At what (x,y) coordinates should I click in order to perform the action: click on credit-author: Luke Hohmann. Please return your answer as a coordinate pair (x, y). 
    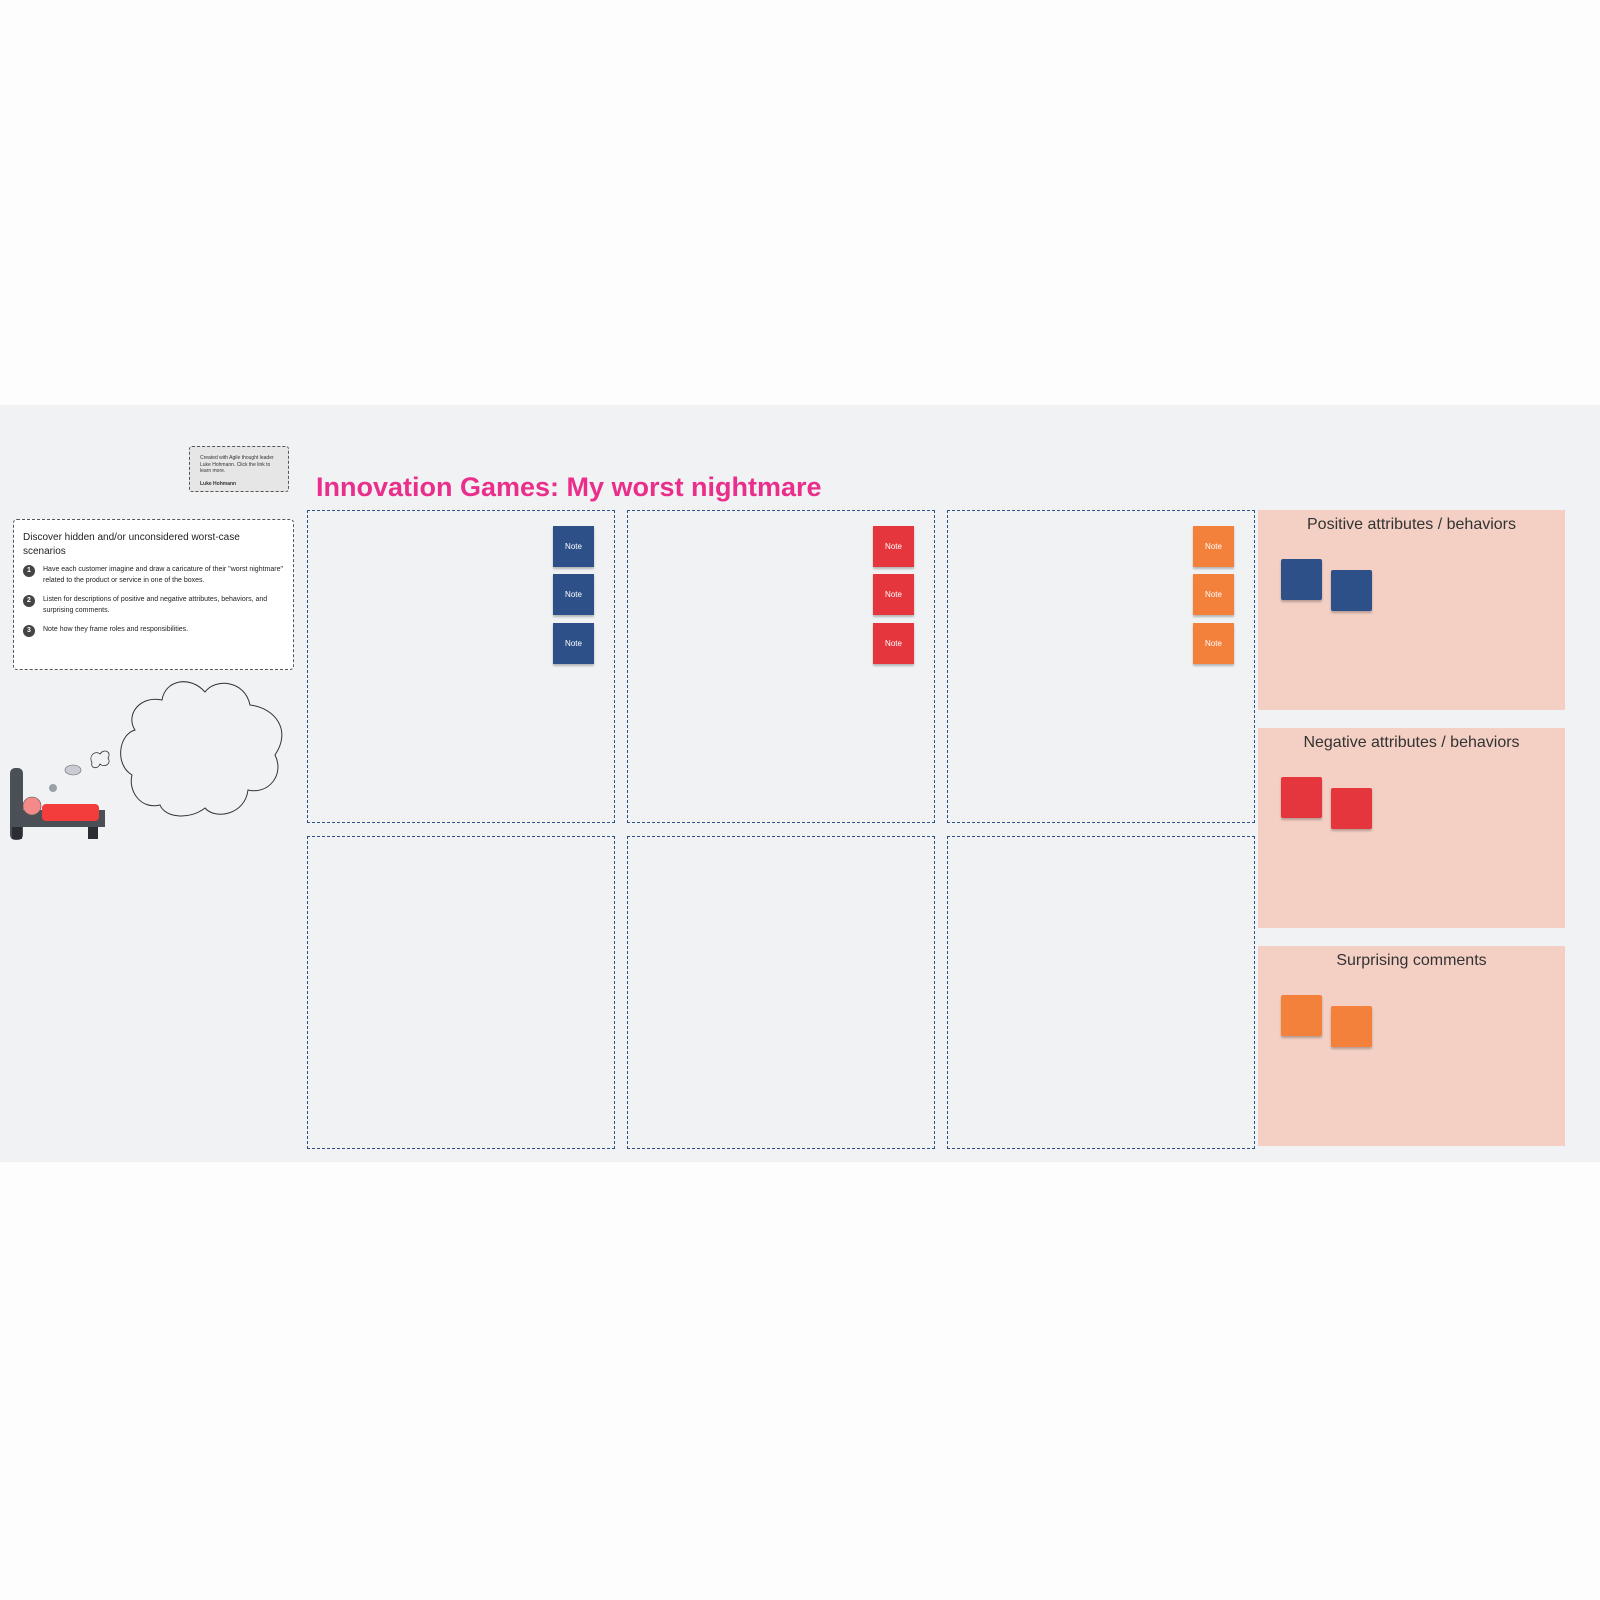
    Looking at the image, I should click on (239, 484).